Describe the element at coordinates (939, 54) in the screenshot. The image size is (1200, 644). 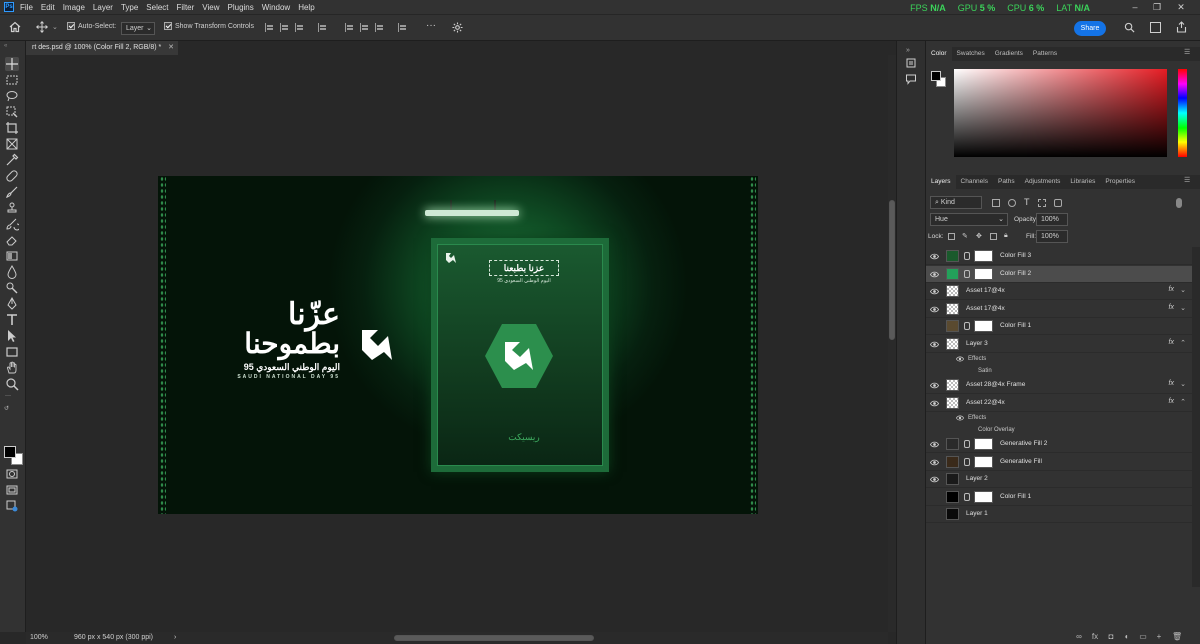
I see `tab-color: Color` at that location.